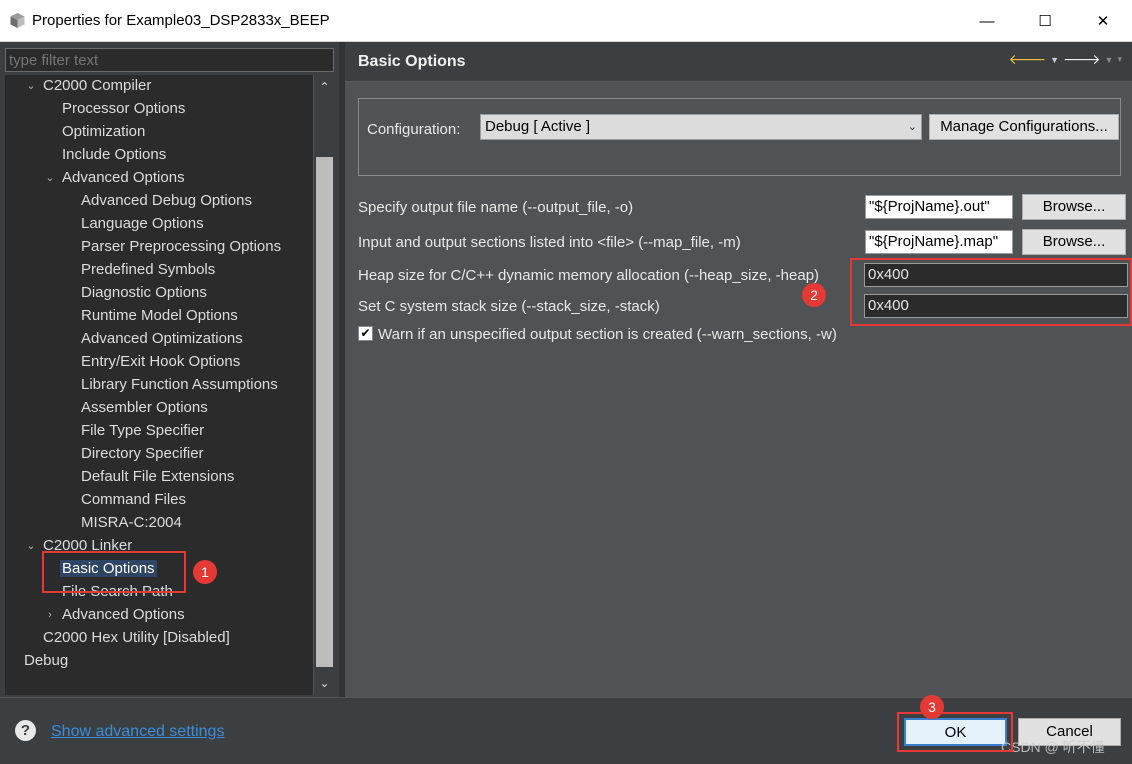 The height and width of the screenshot is (764, 1132). What do you see at coordinates (97, 85) in the screenshot?
I see `tree-item-label: C2000 Compiler` at bounding box center [97, 85].